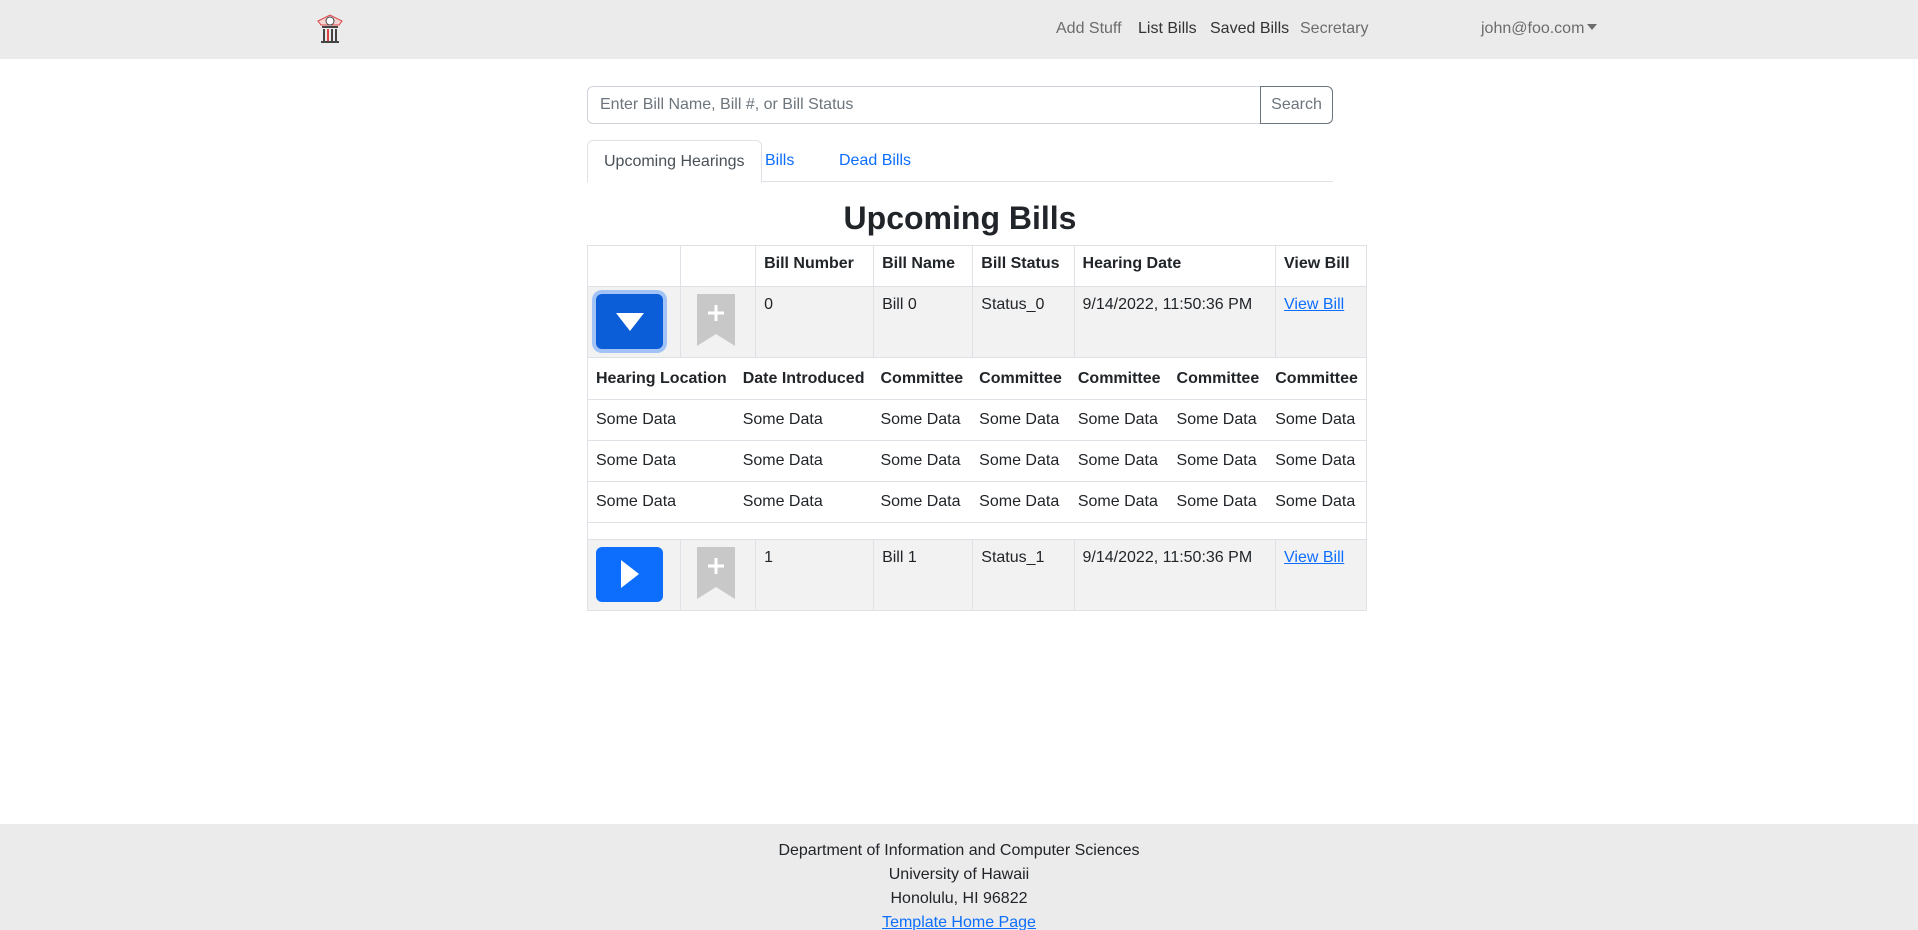 This screenshot has width=1918, height=930. I want to click on header-toggle, so click(634, 266).